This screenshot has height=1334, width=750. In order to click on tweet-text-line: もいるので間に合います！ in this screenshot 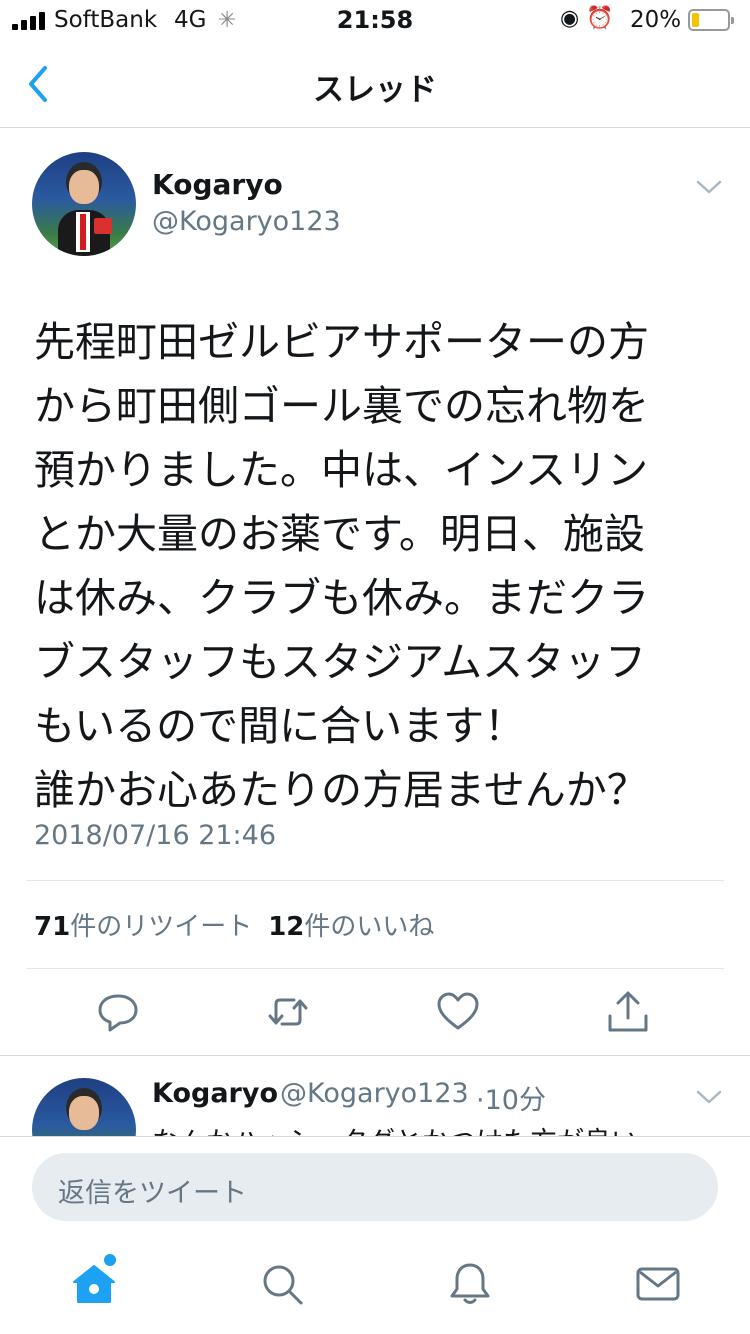, I will do `click(280, 726)`.